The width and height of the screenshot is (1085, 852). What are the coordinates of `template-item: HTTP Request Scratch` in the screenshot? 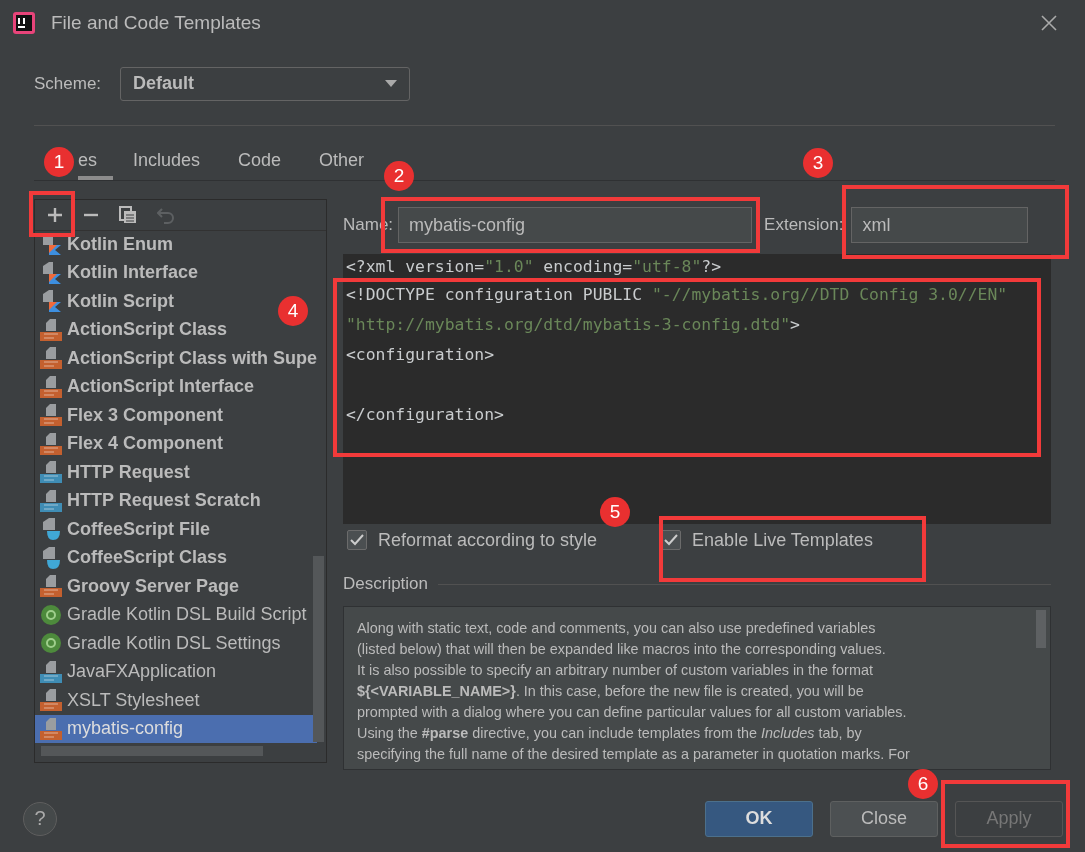 It's located at (148, 500).